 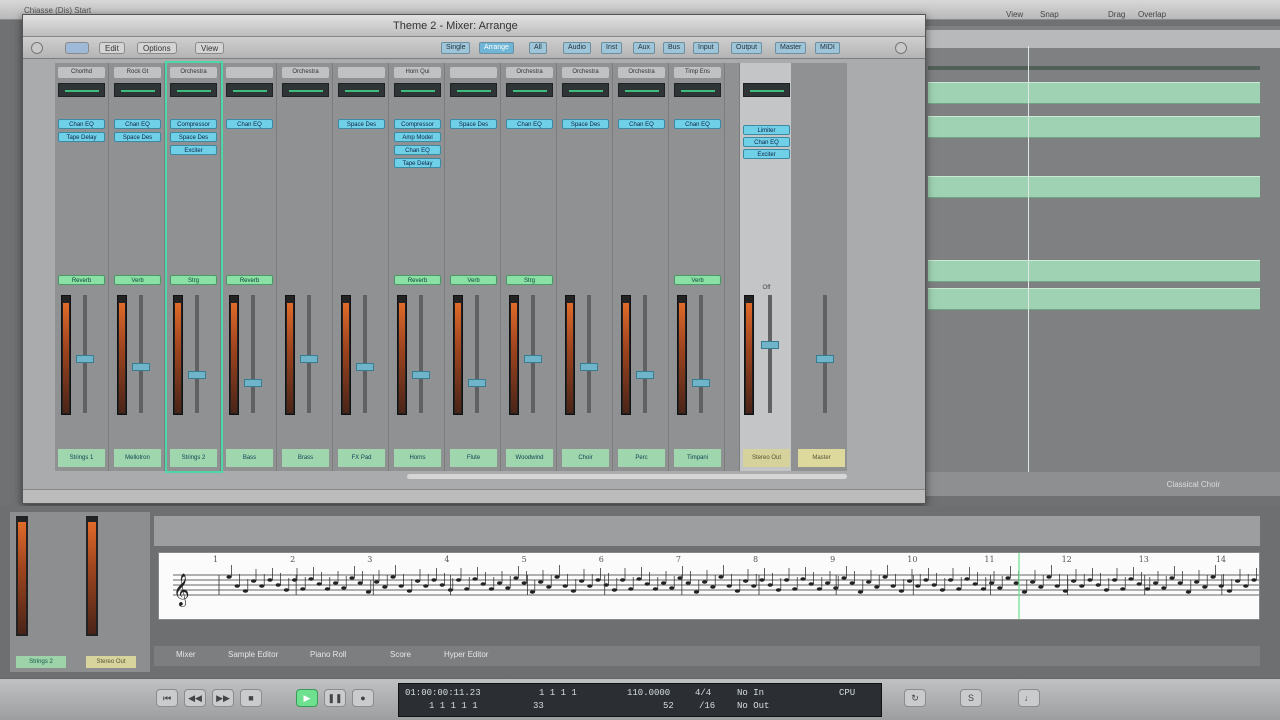 I want to click on view-menu: View, so click(x=1014, y=14).